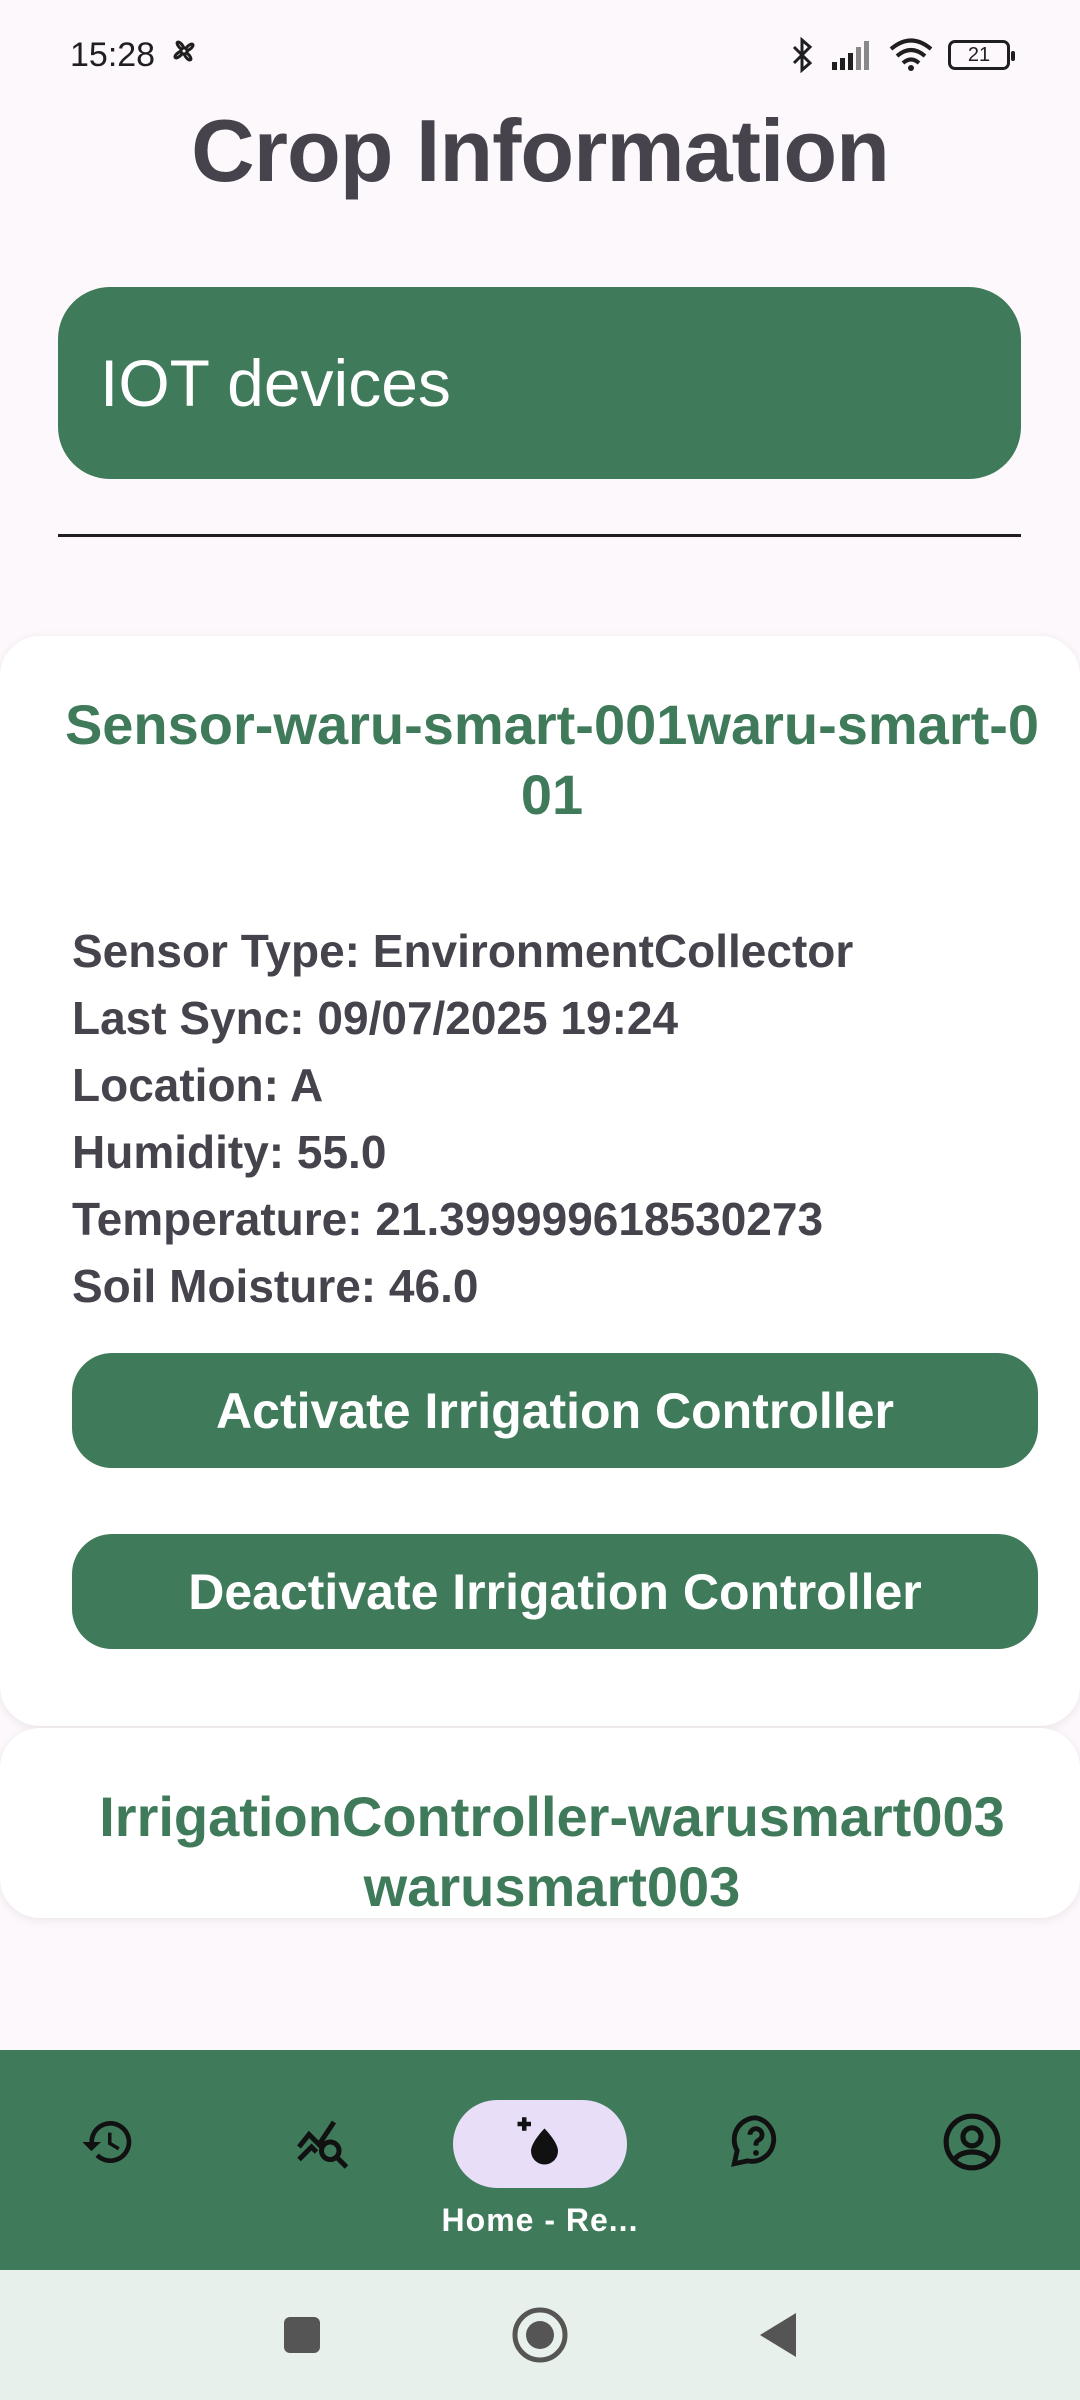 The image size is (1080, 2400). I want to click on recents-button, so click(302, 2335).